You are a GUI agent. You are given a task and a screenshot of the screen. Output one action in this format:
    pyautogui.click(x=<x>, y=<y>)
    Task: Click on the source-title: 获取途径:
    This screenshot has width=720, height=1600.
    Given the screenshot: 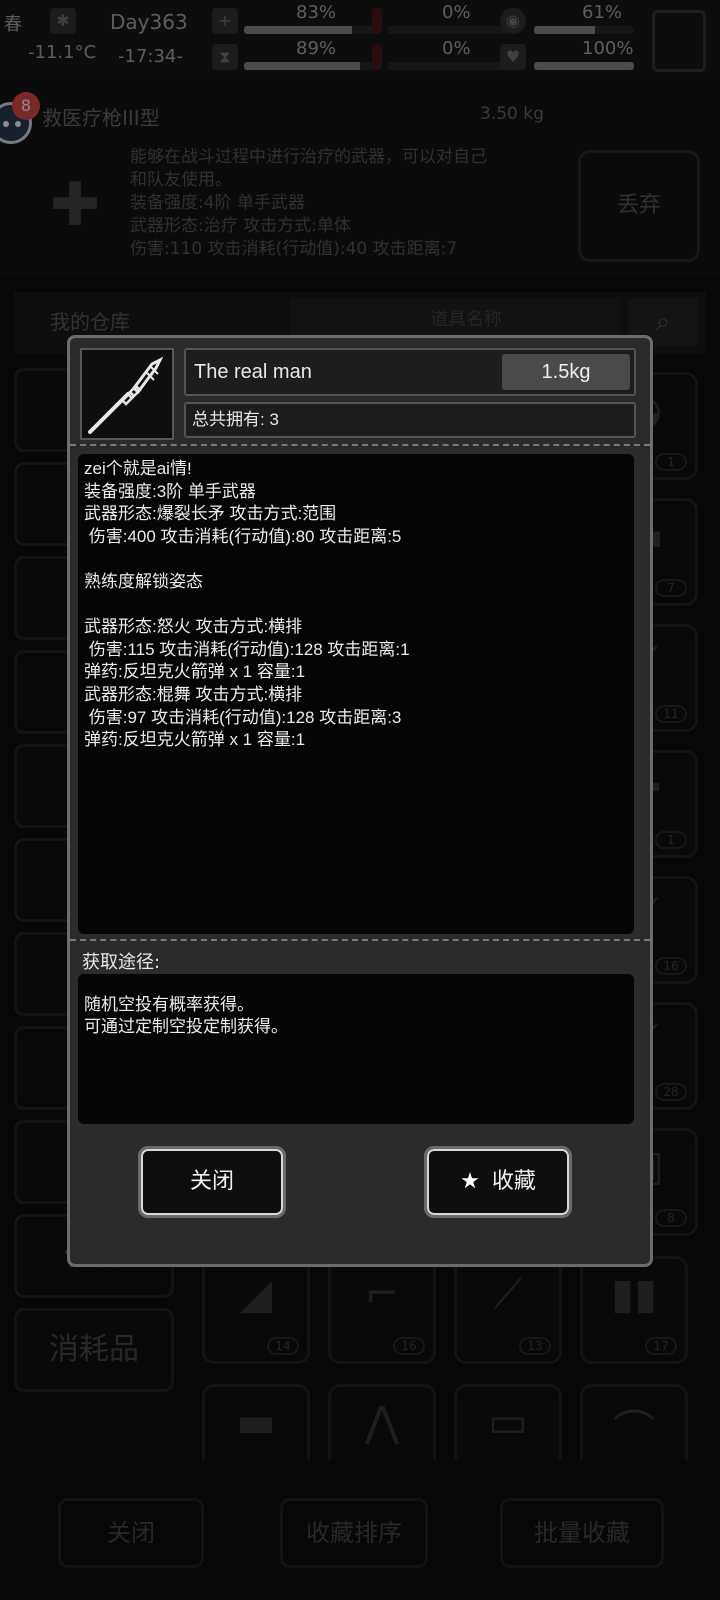 What is the action you would take?
    pyautogui.click(x=121, y=962)
    